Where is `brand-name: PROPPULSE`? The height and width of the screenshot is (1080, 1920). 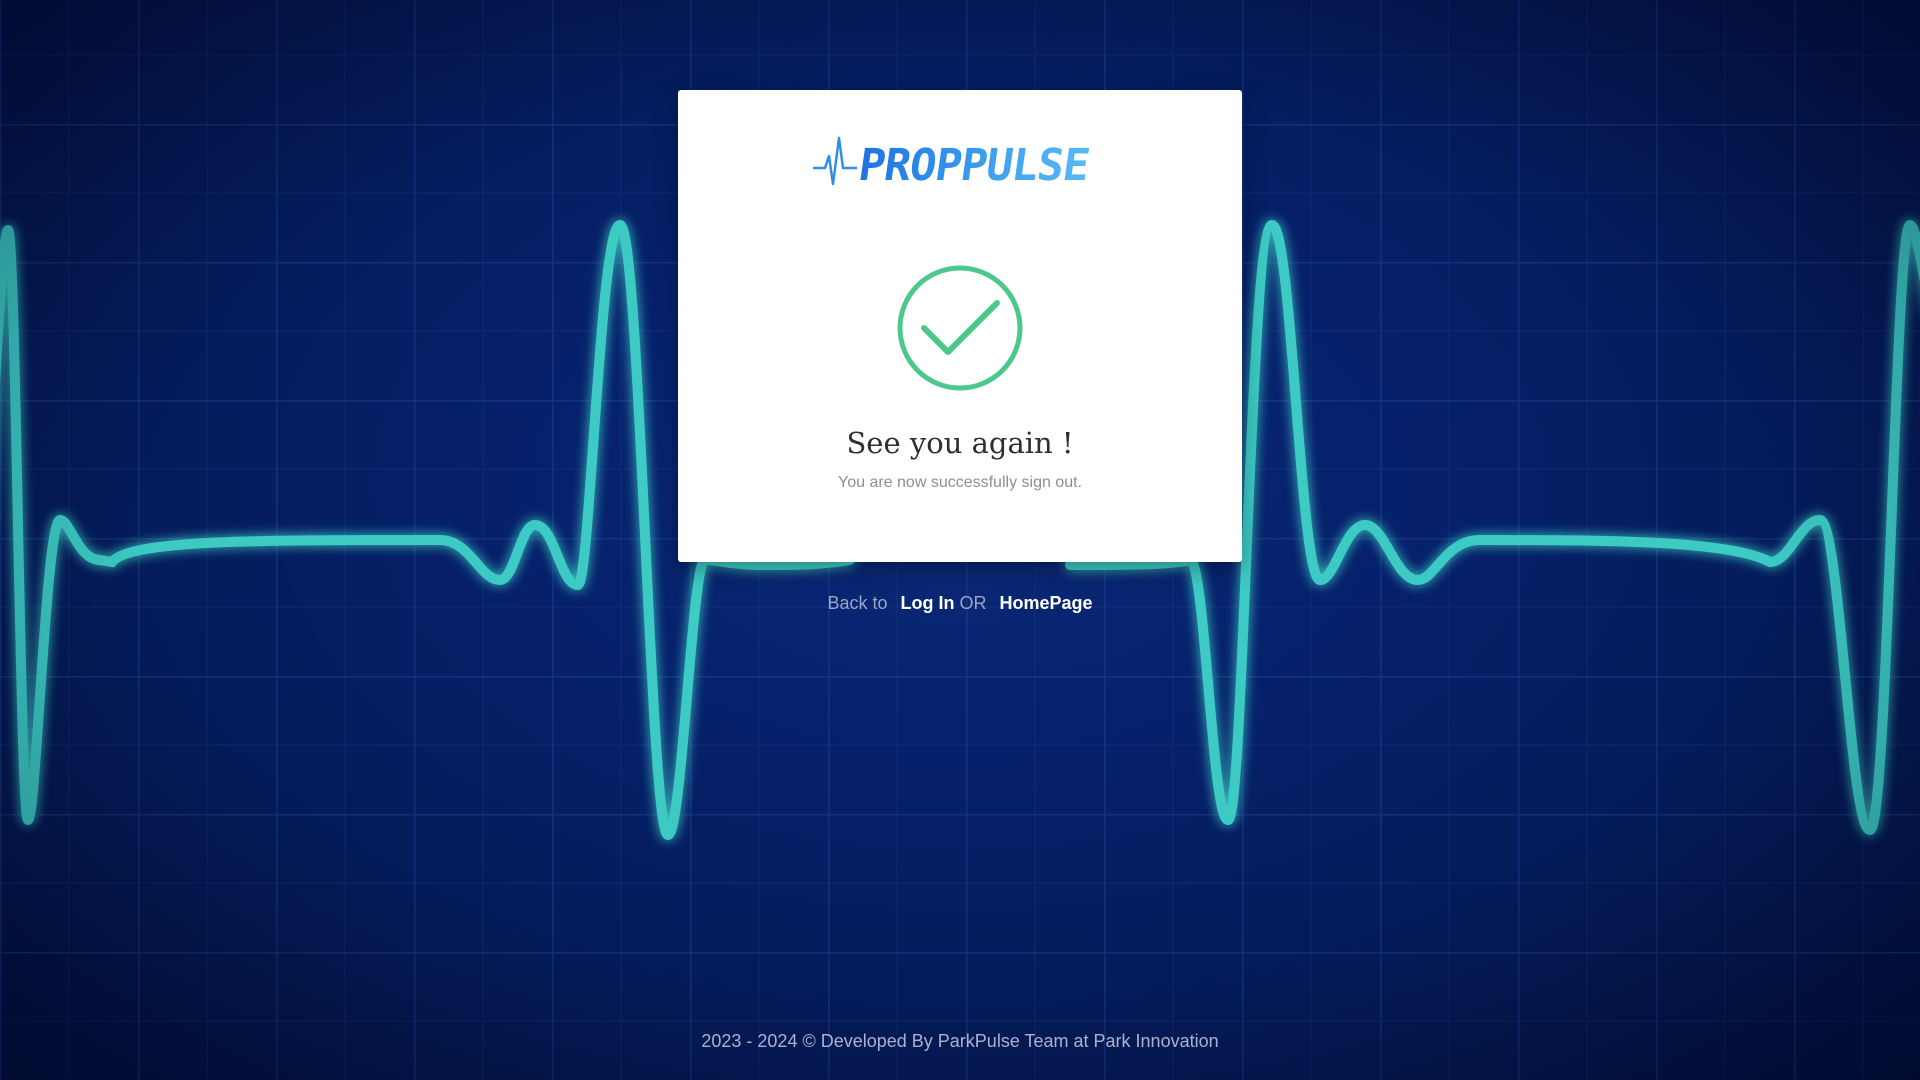 brand-name: PROPPULSE is located at coordinates (974, 165).